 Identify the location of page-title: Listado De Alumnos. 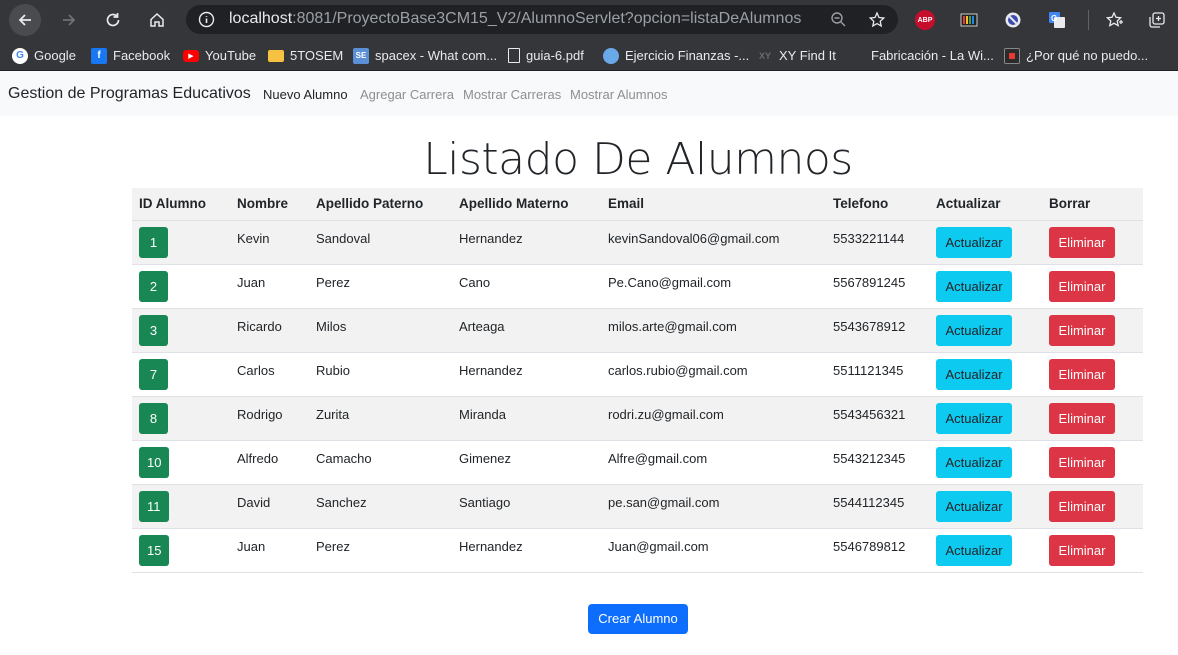
(638, 159).